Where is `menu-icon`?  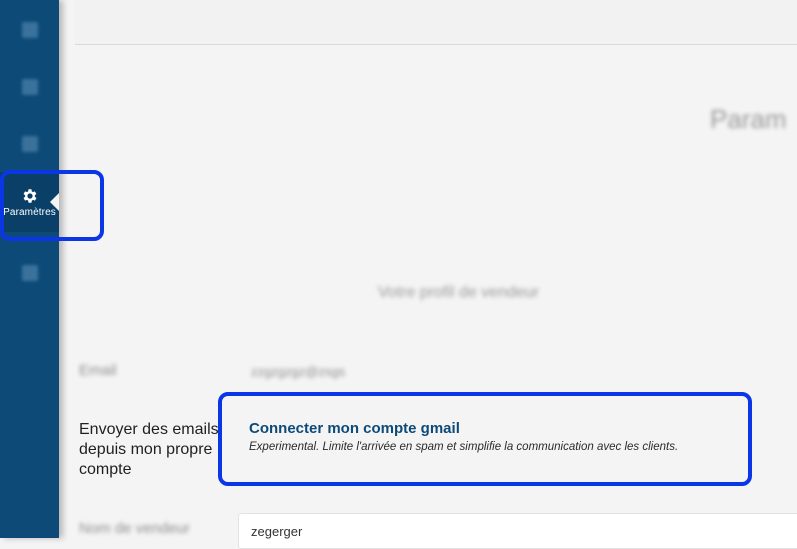 menu-icon is located at coordinates (29, 30).